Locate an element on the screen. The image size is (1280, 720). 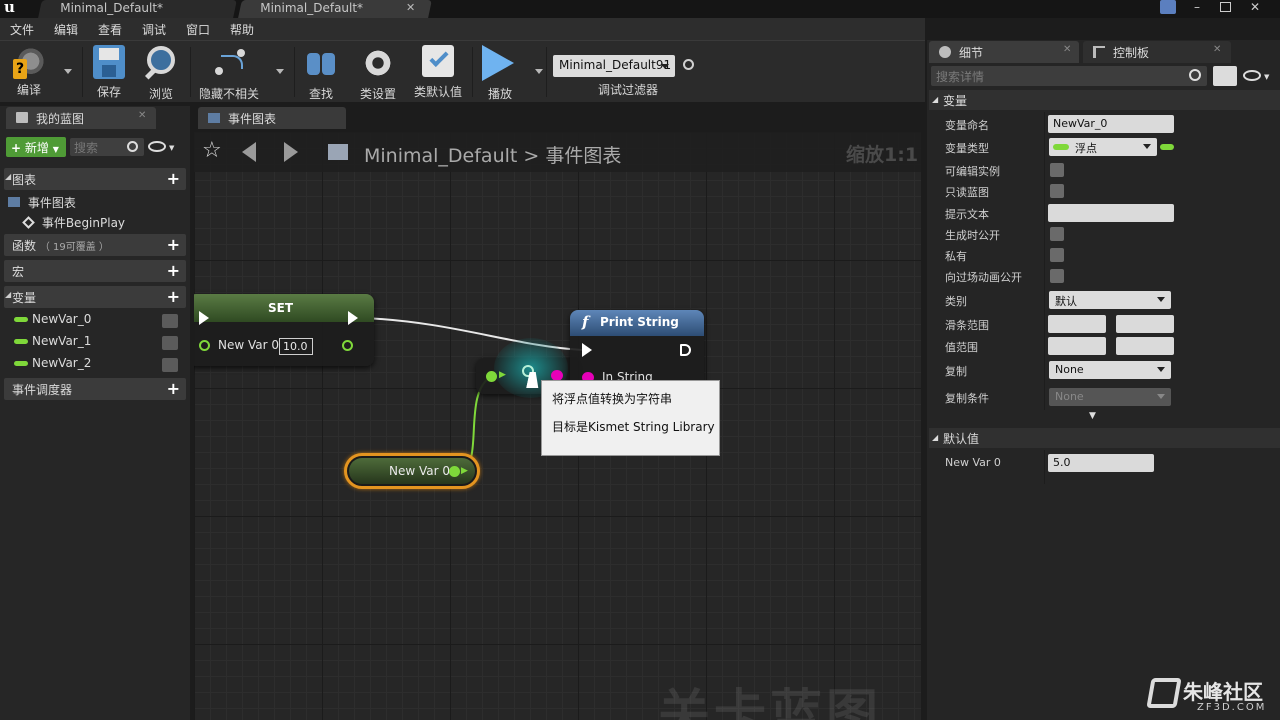
slider-range-min-input is located at coordinates (1077, 324).